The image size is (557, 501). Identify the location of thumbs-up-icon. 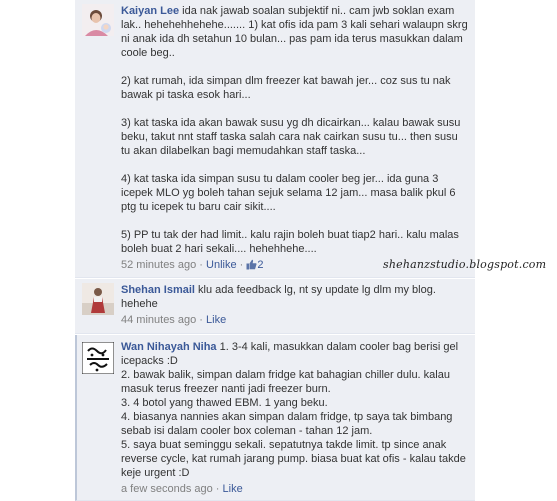
(251, 266).